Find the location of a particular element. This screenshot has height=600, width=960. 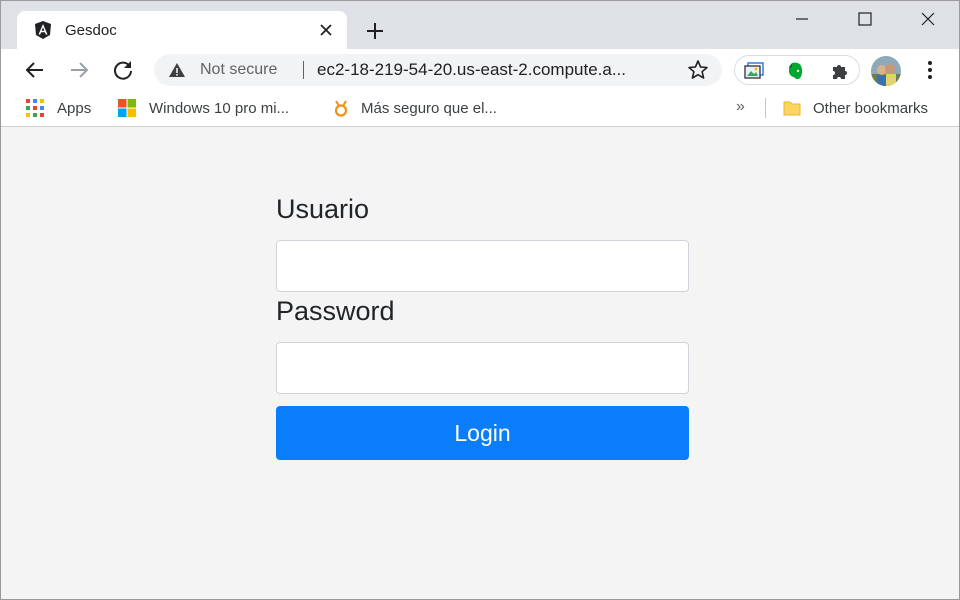

bookmarks-overflow-chevron: » is located at coordinates (740, 107).